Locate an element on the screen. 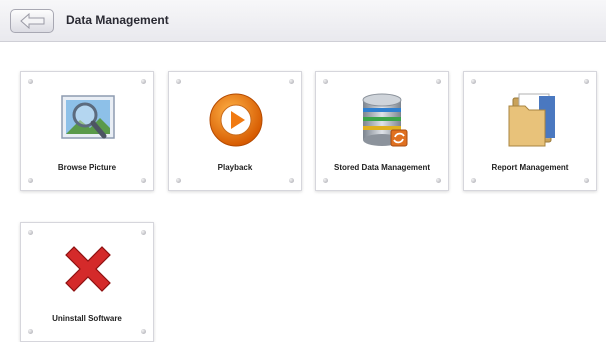 This screenshot has width=606, height=342. picture-magnifier-icon is located at coordinates (88, 117).